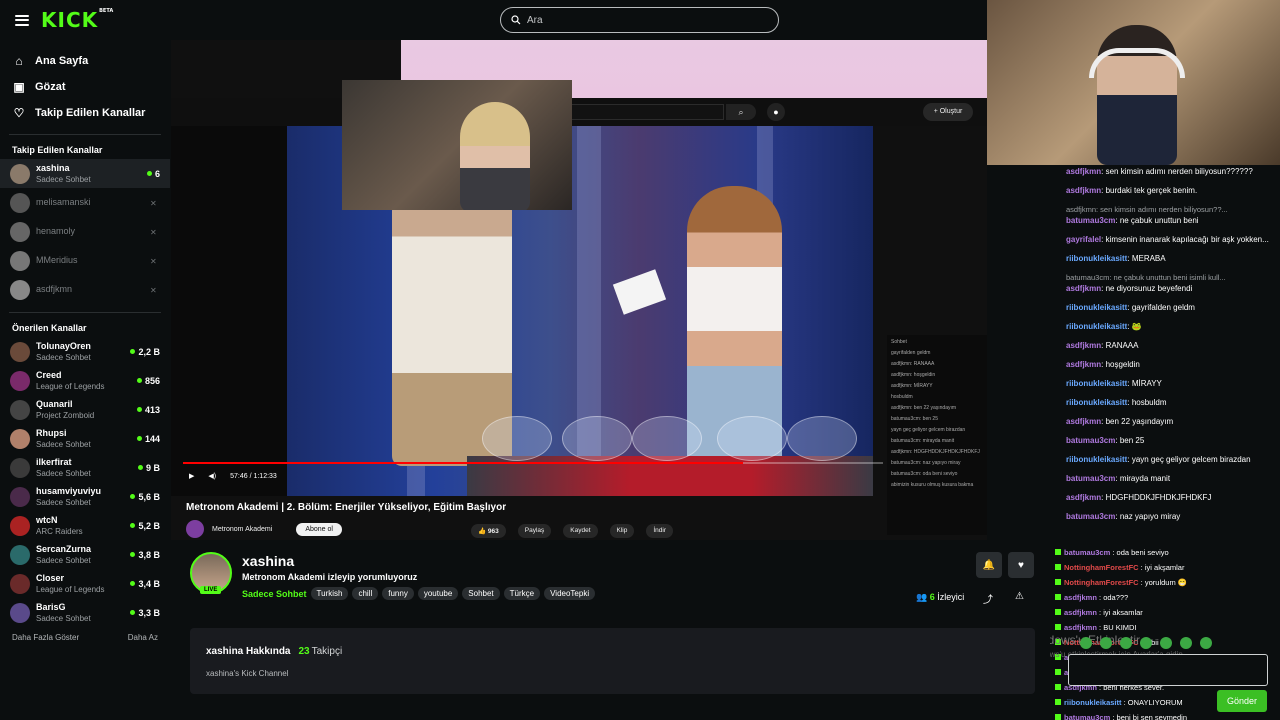  I want to click on embedded-chat-line: batumau3cm: oda beni seviyo, so click(924, 474).